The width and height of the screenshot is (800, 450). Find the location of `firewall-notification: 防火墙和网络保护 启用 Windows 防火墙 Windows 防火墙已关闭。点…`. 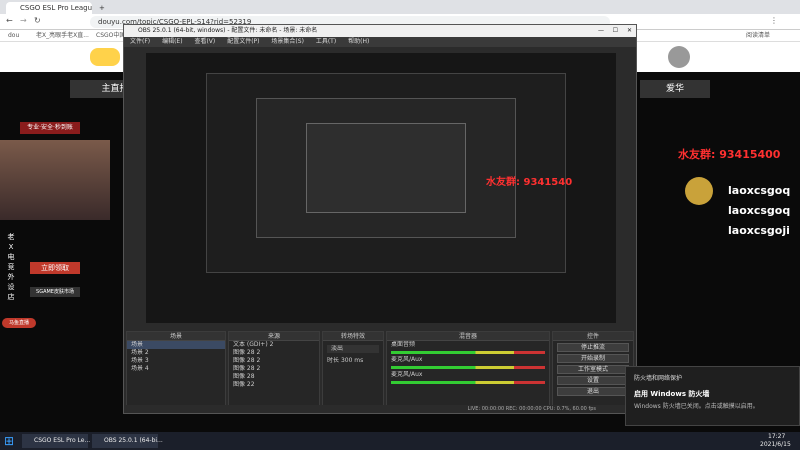

firewall-notification: 防火墙和网络保护 启用 Windows 防火墙 Windows 防火墙已关闭。点… is located at coordinates (712, 396).